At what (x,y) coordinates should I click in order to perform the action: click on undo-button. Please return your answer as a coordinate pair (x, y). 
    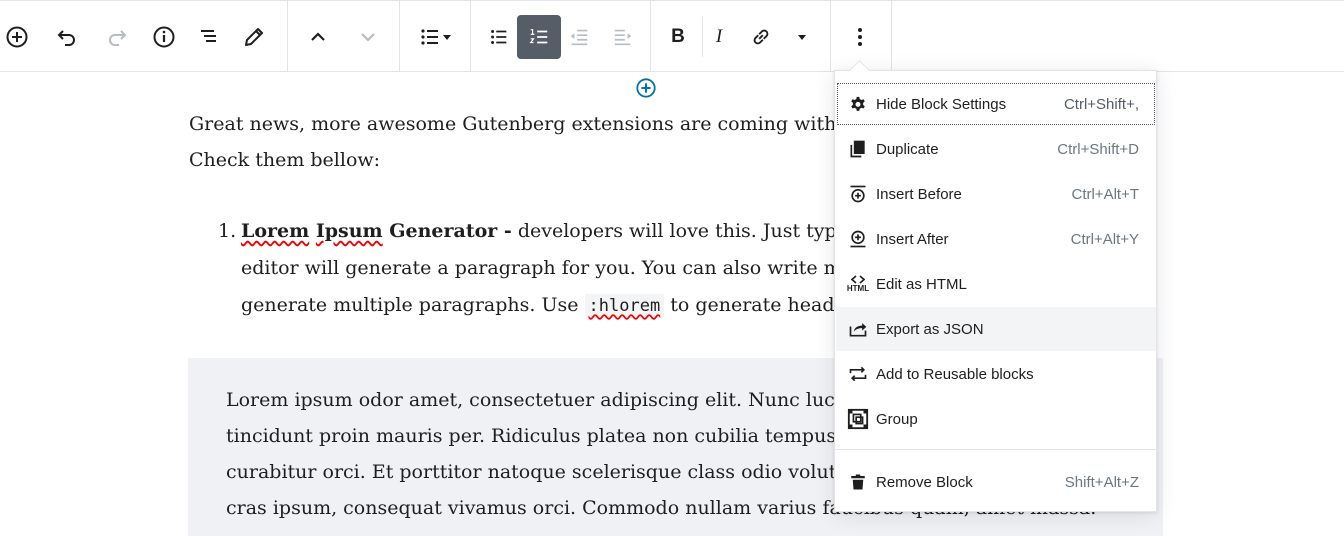
    Looking at the image, I should click on (67, 37).